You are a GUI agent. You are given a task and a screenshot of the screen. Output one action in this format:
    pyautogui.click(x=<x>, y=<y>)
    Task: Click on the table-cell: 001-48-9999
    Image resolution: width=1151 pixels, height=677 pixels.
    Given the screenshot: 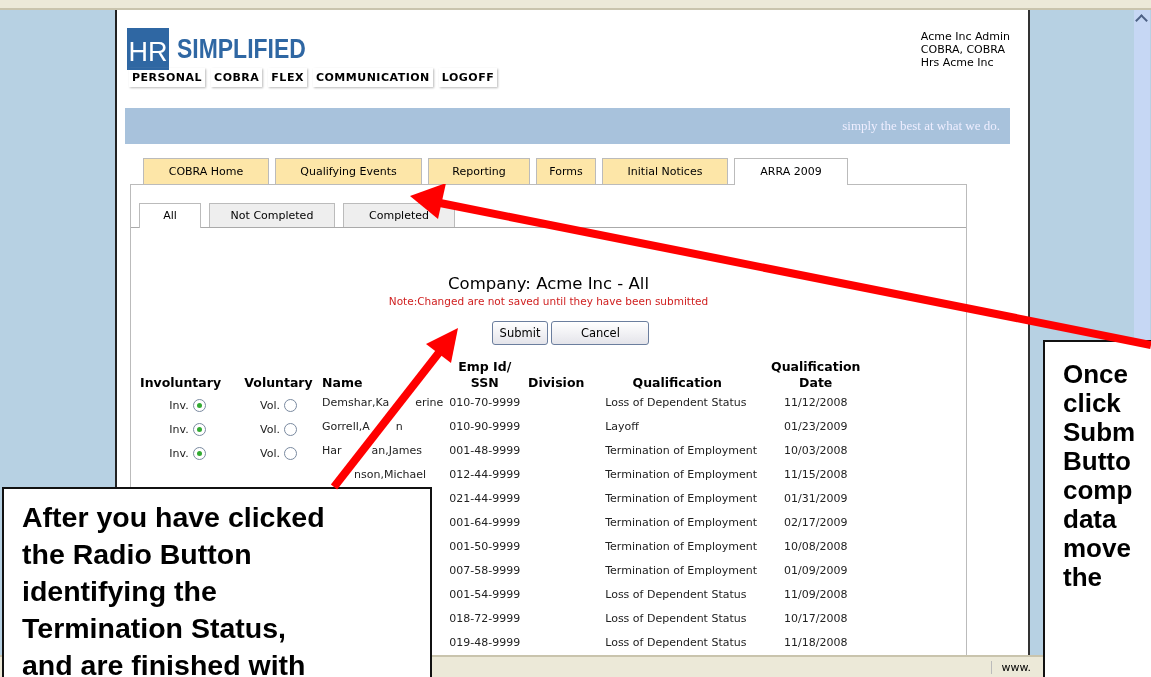 What is the action you would take?
    pyautogui.click(x=485, y=450)
    